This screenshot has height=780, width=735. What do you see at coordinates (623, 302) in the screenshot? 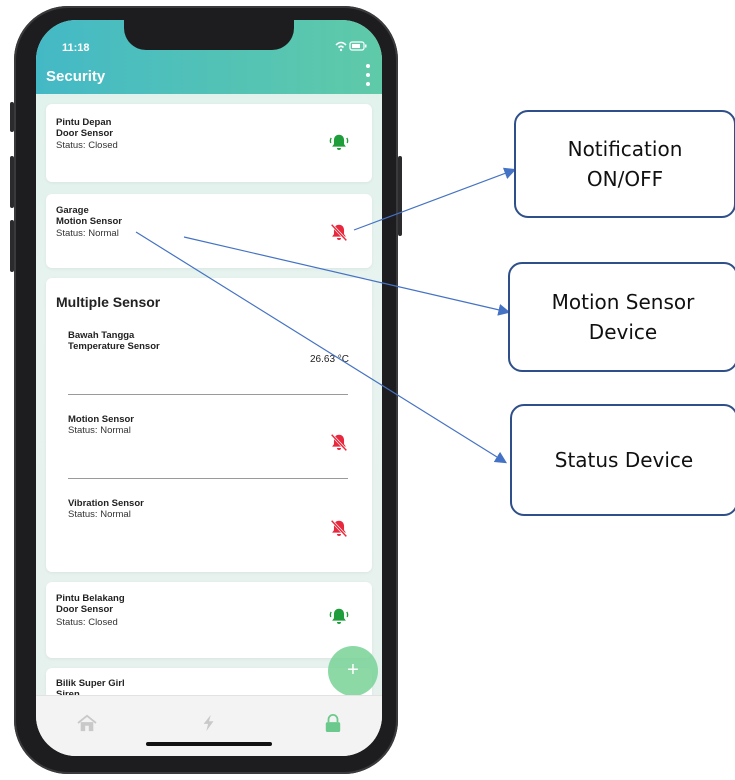
I see `callout-text-line1: Motion Sensor` at bounding box center [623, 302].